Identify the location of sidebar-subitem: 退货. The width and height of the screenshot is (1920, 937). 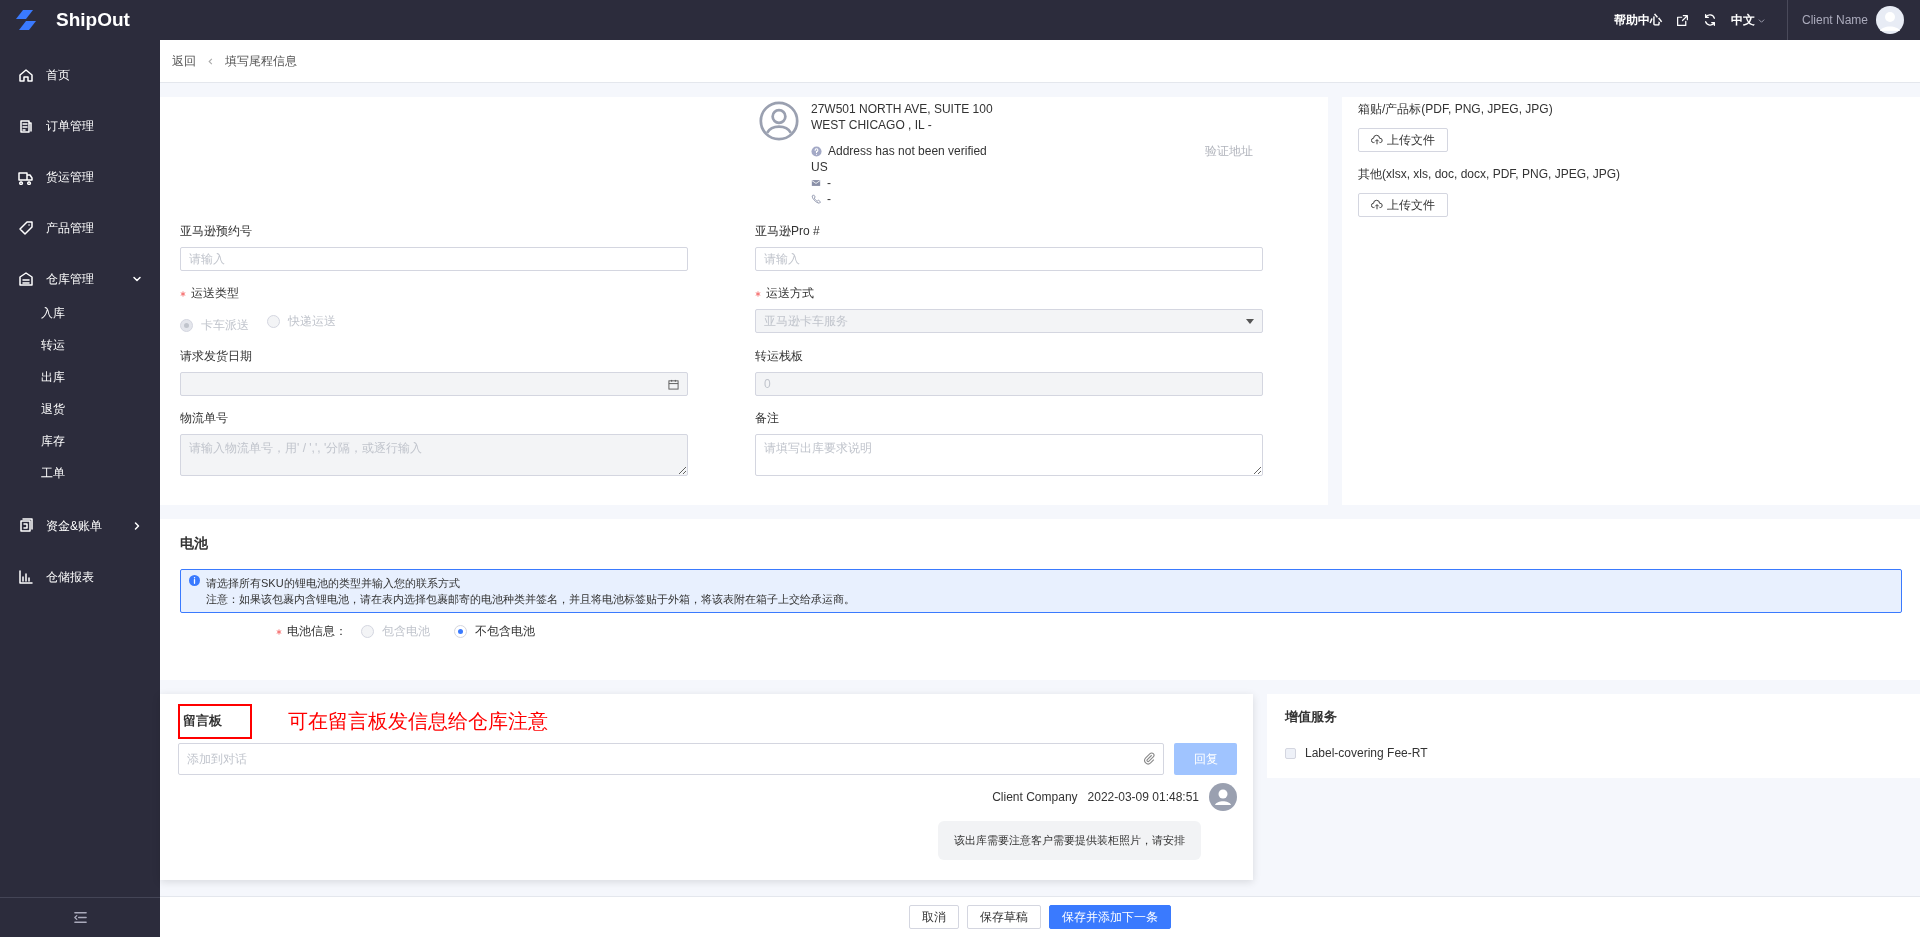
(80, 409).